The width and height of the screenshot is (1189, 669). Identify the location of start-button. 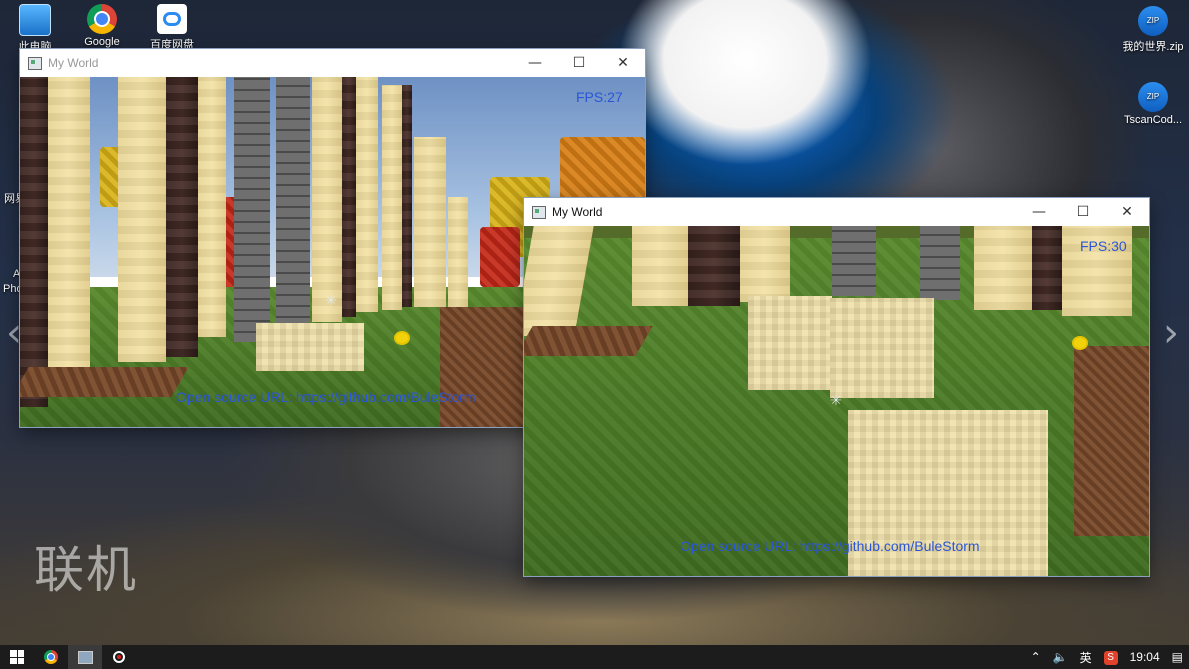
(17, 657).